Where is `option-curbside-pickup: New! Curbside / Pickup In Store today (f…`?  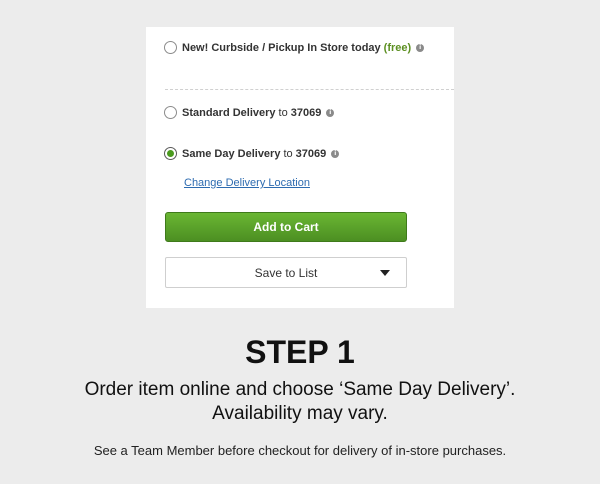 option-curbside-pickup: New! Curbside / Pickup In Store today (f… is located at coordinates (294, 47).